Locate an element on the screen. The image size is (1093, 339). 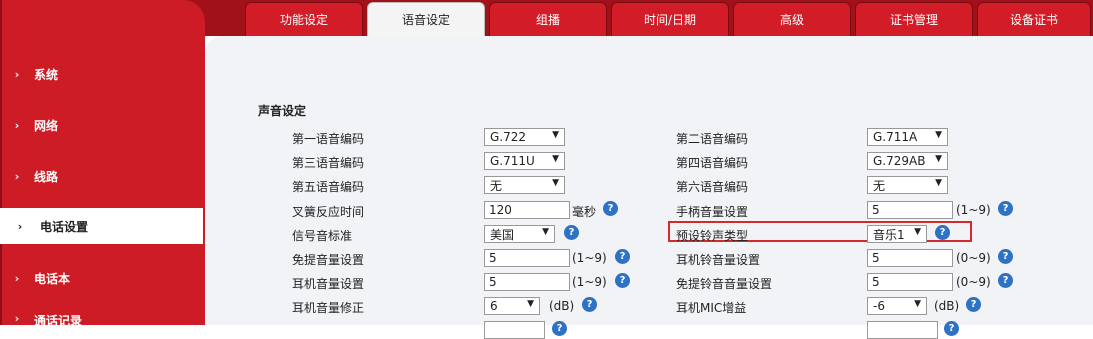
sidebar-item-phone-settings: › 电话设置 is located at coordinates (101, 226).